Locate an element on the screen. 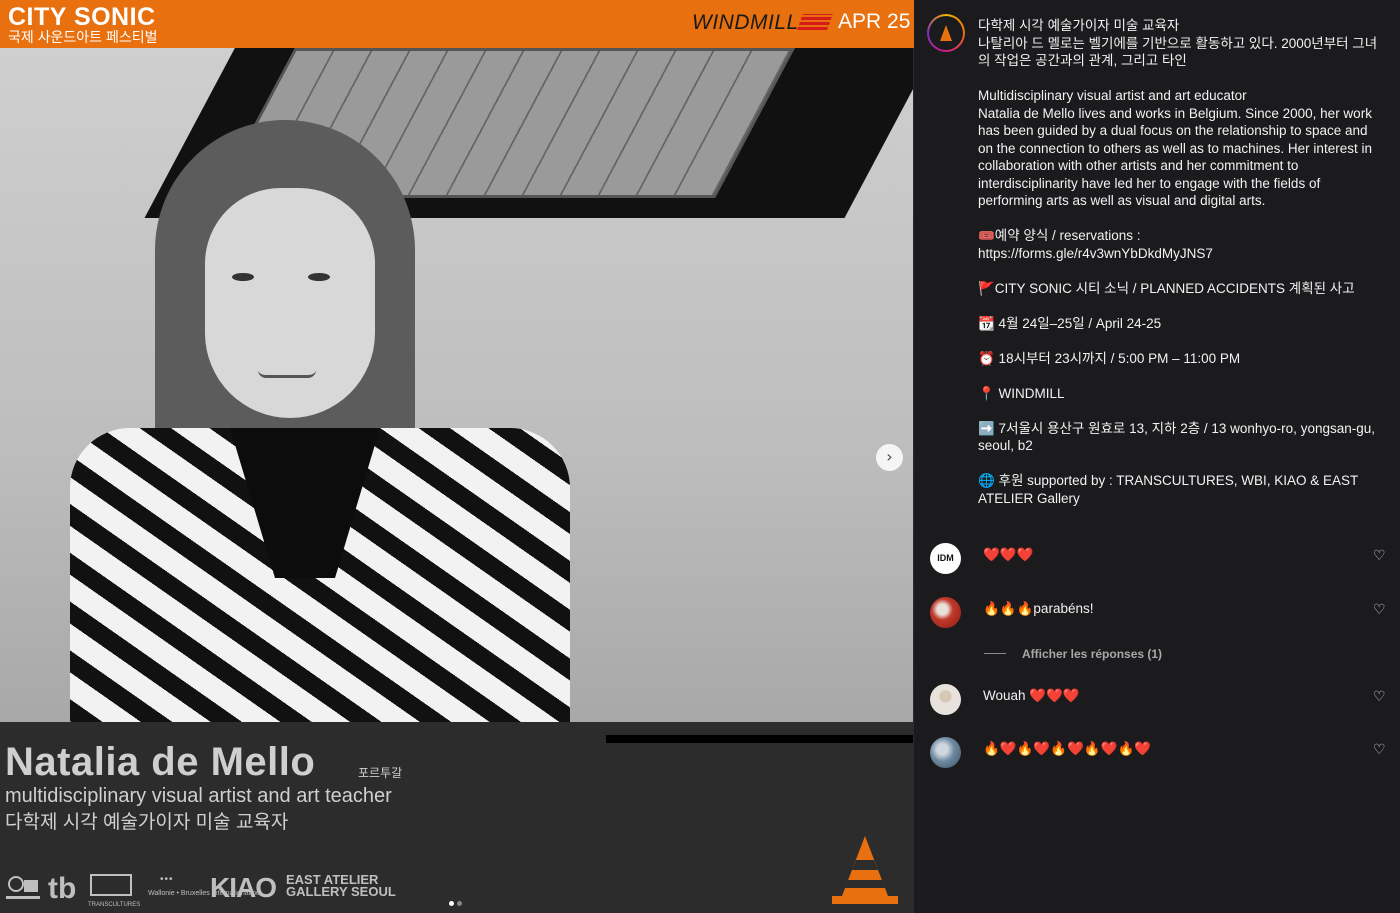  artist-face is located at coordinates (290, 303).